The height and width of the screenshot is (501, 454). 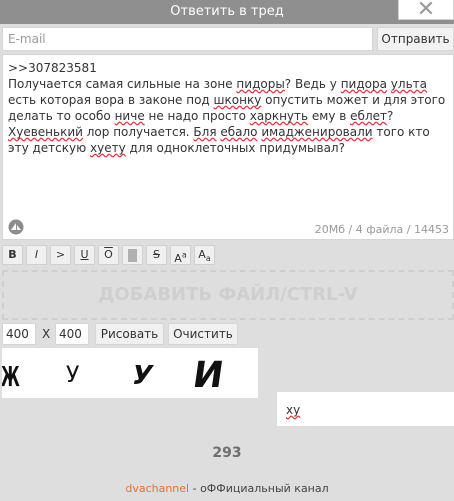 What do you see at coordinates (365, 409) in the screenshot?
I see `captcha-input: ху` at bounding box center [365, 409].